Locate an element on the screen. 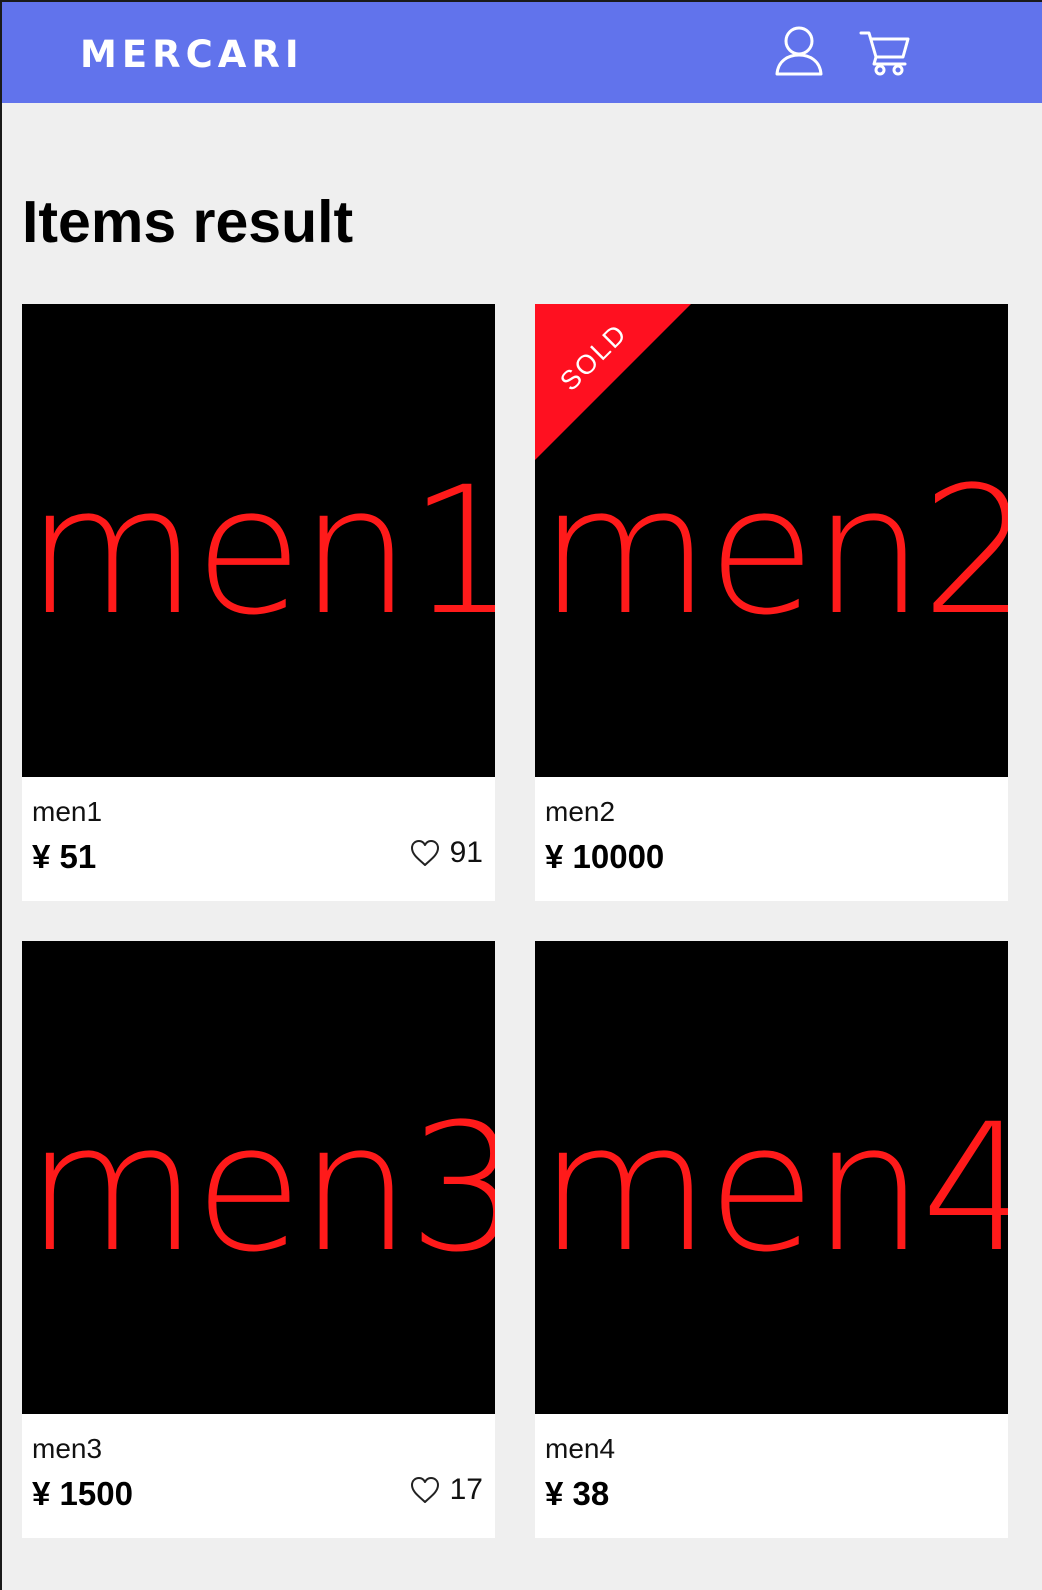  thumbnail-text: men1 is located at coordinates (260, 551).